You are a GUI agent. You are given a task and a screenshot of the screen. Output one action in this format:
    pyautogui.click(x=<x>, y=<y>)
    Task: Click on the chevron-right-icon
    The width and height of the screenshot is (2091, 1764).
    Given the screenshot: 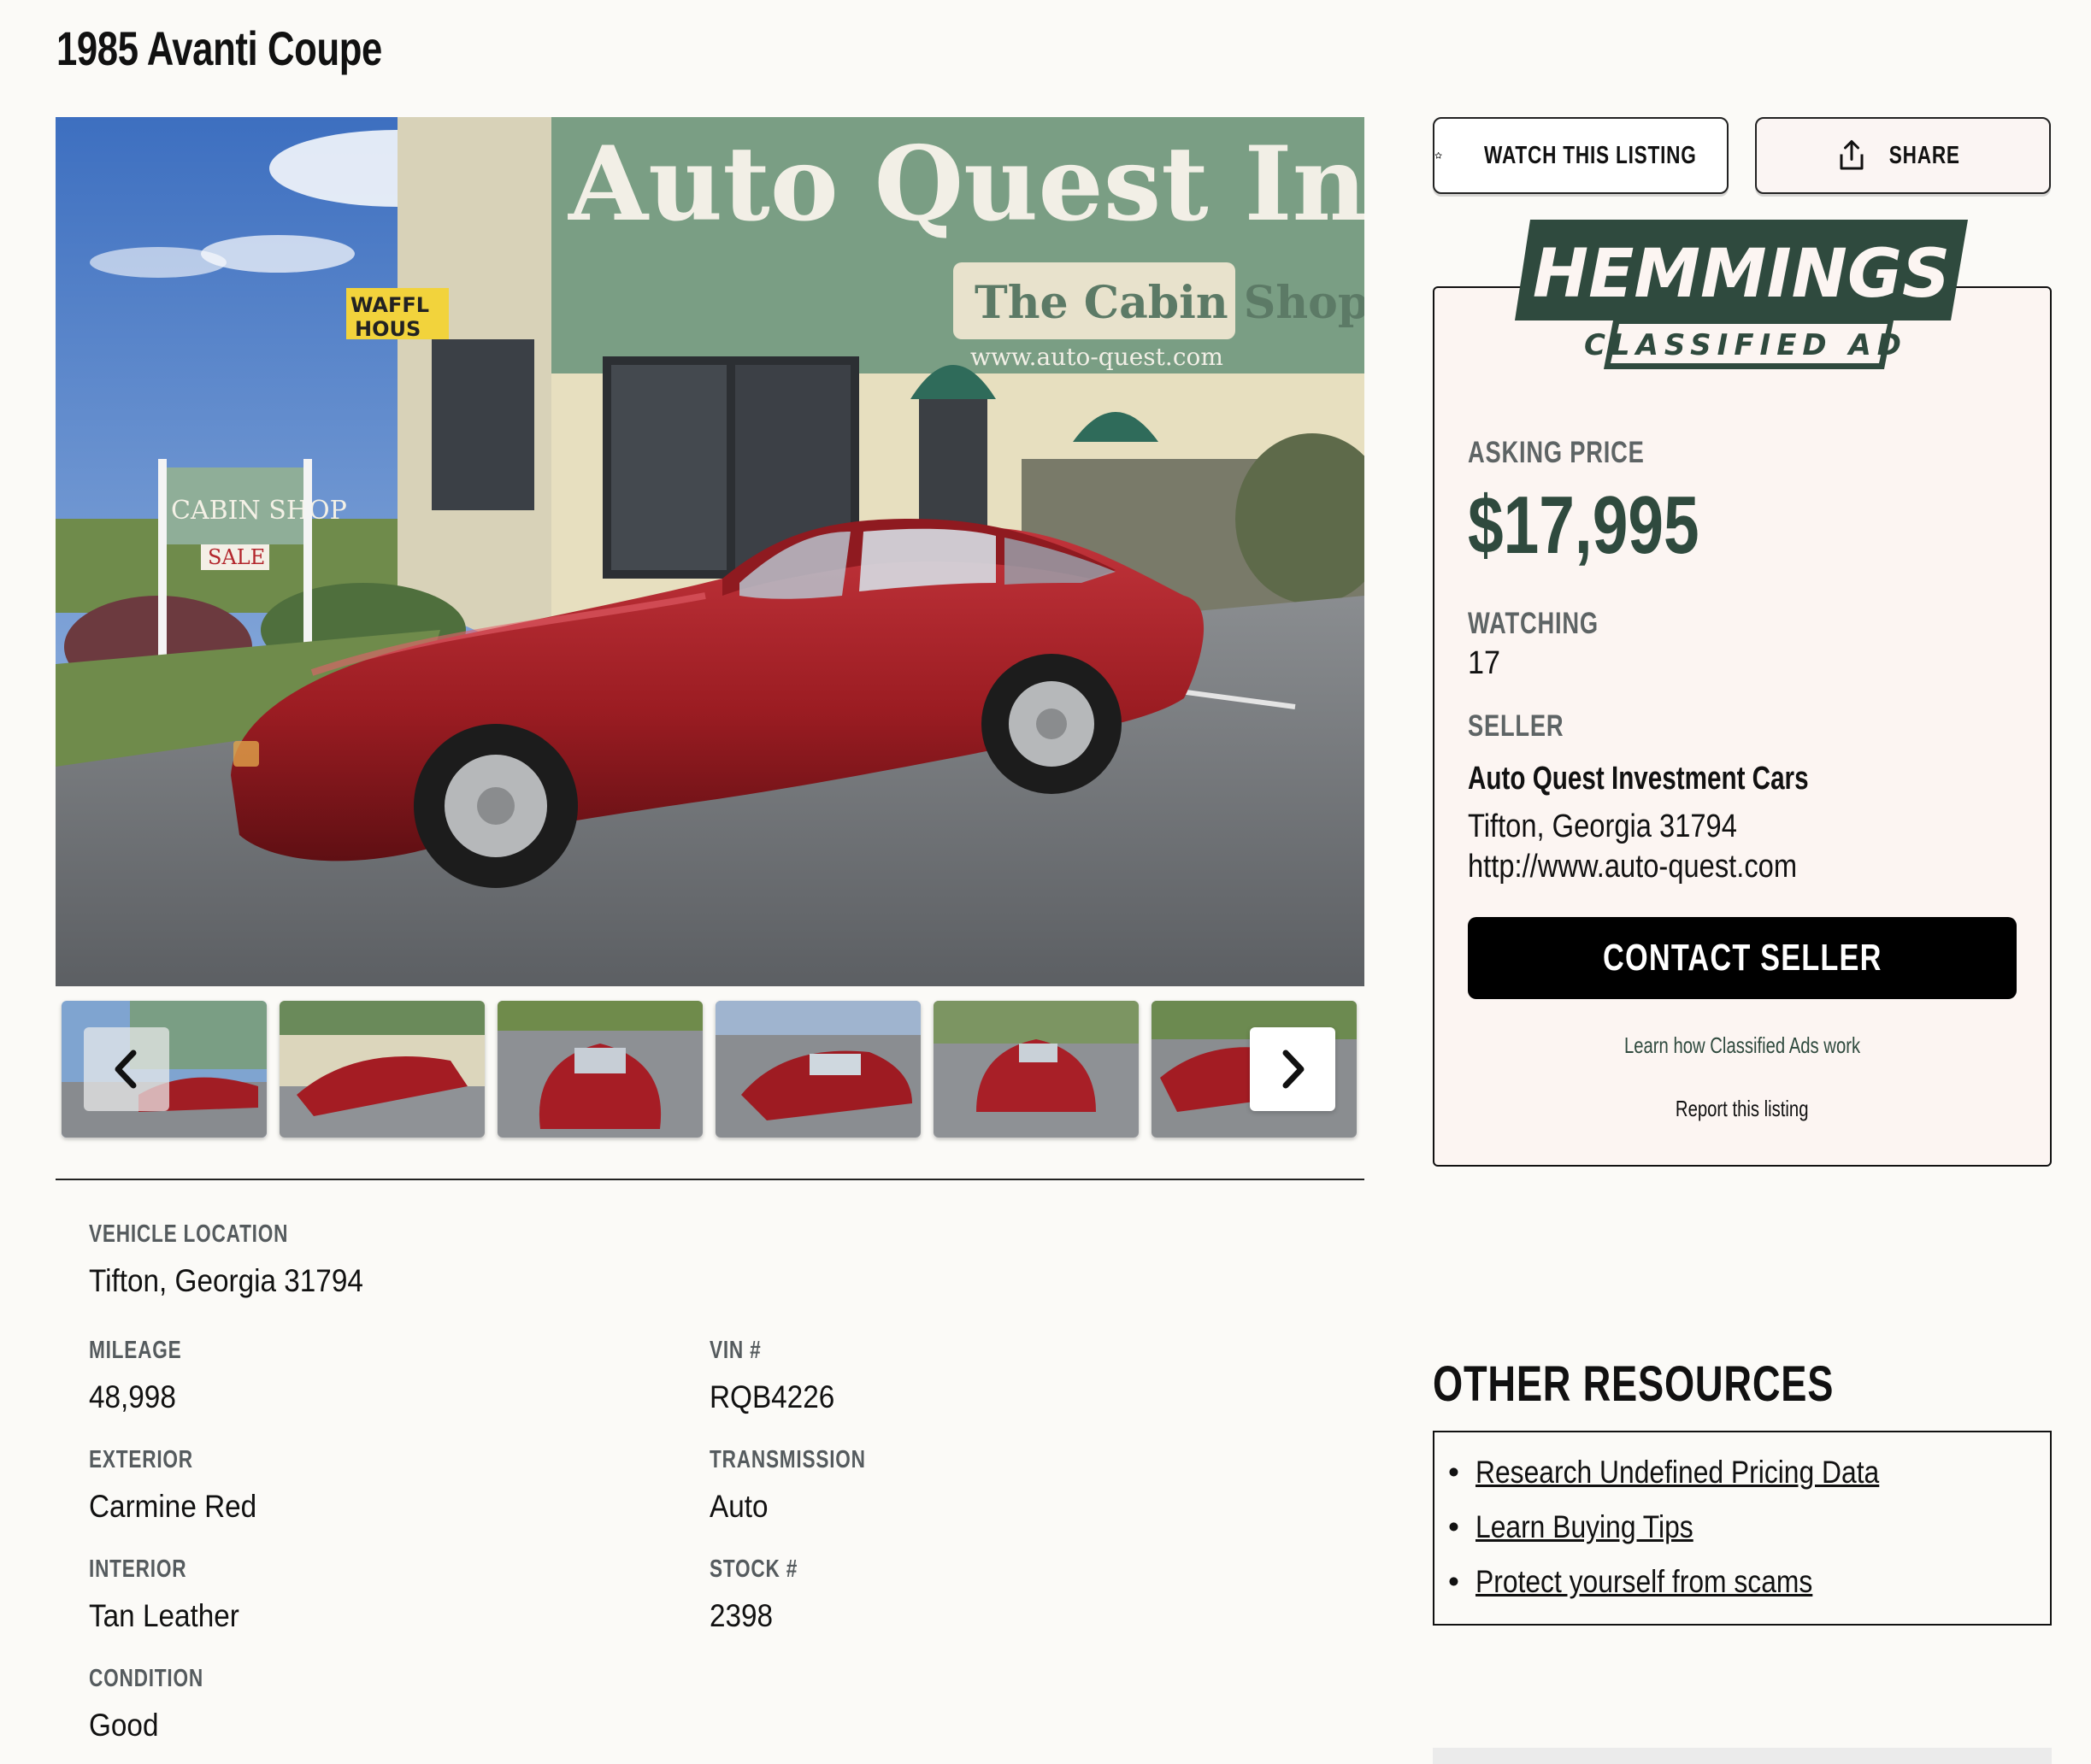 What is the action you would take?
    pyautogui.click(x=1293, y=1069)
    